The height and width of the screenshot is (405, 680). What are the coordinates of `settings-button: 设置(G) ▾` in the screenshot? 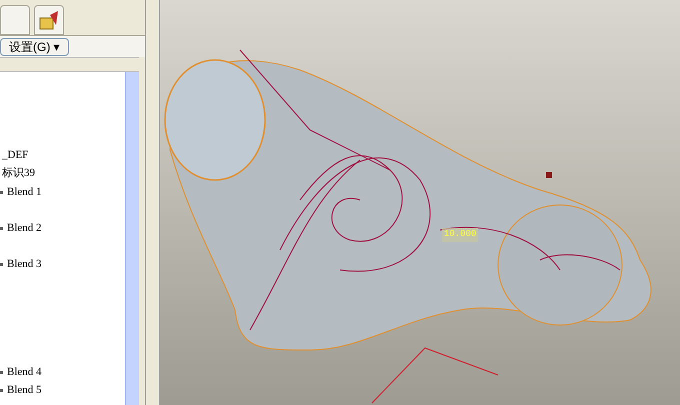 It's located at (34, 47).